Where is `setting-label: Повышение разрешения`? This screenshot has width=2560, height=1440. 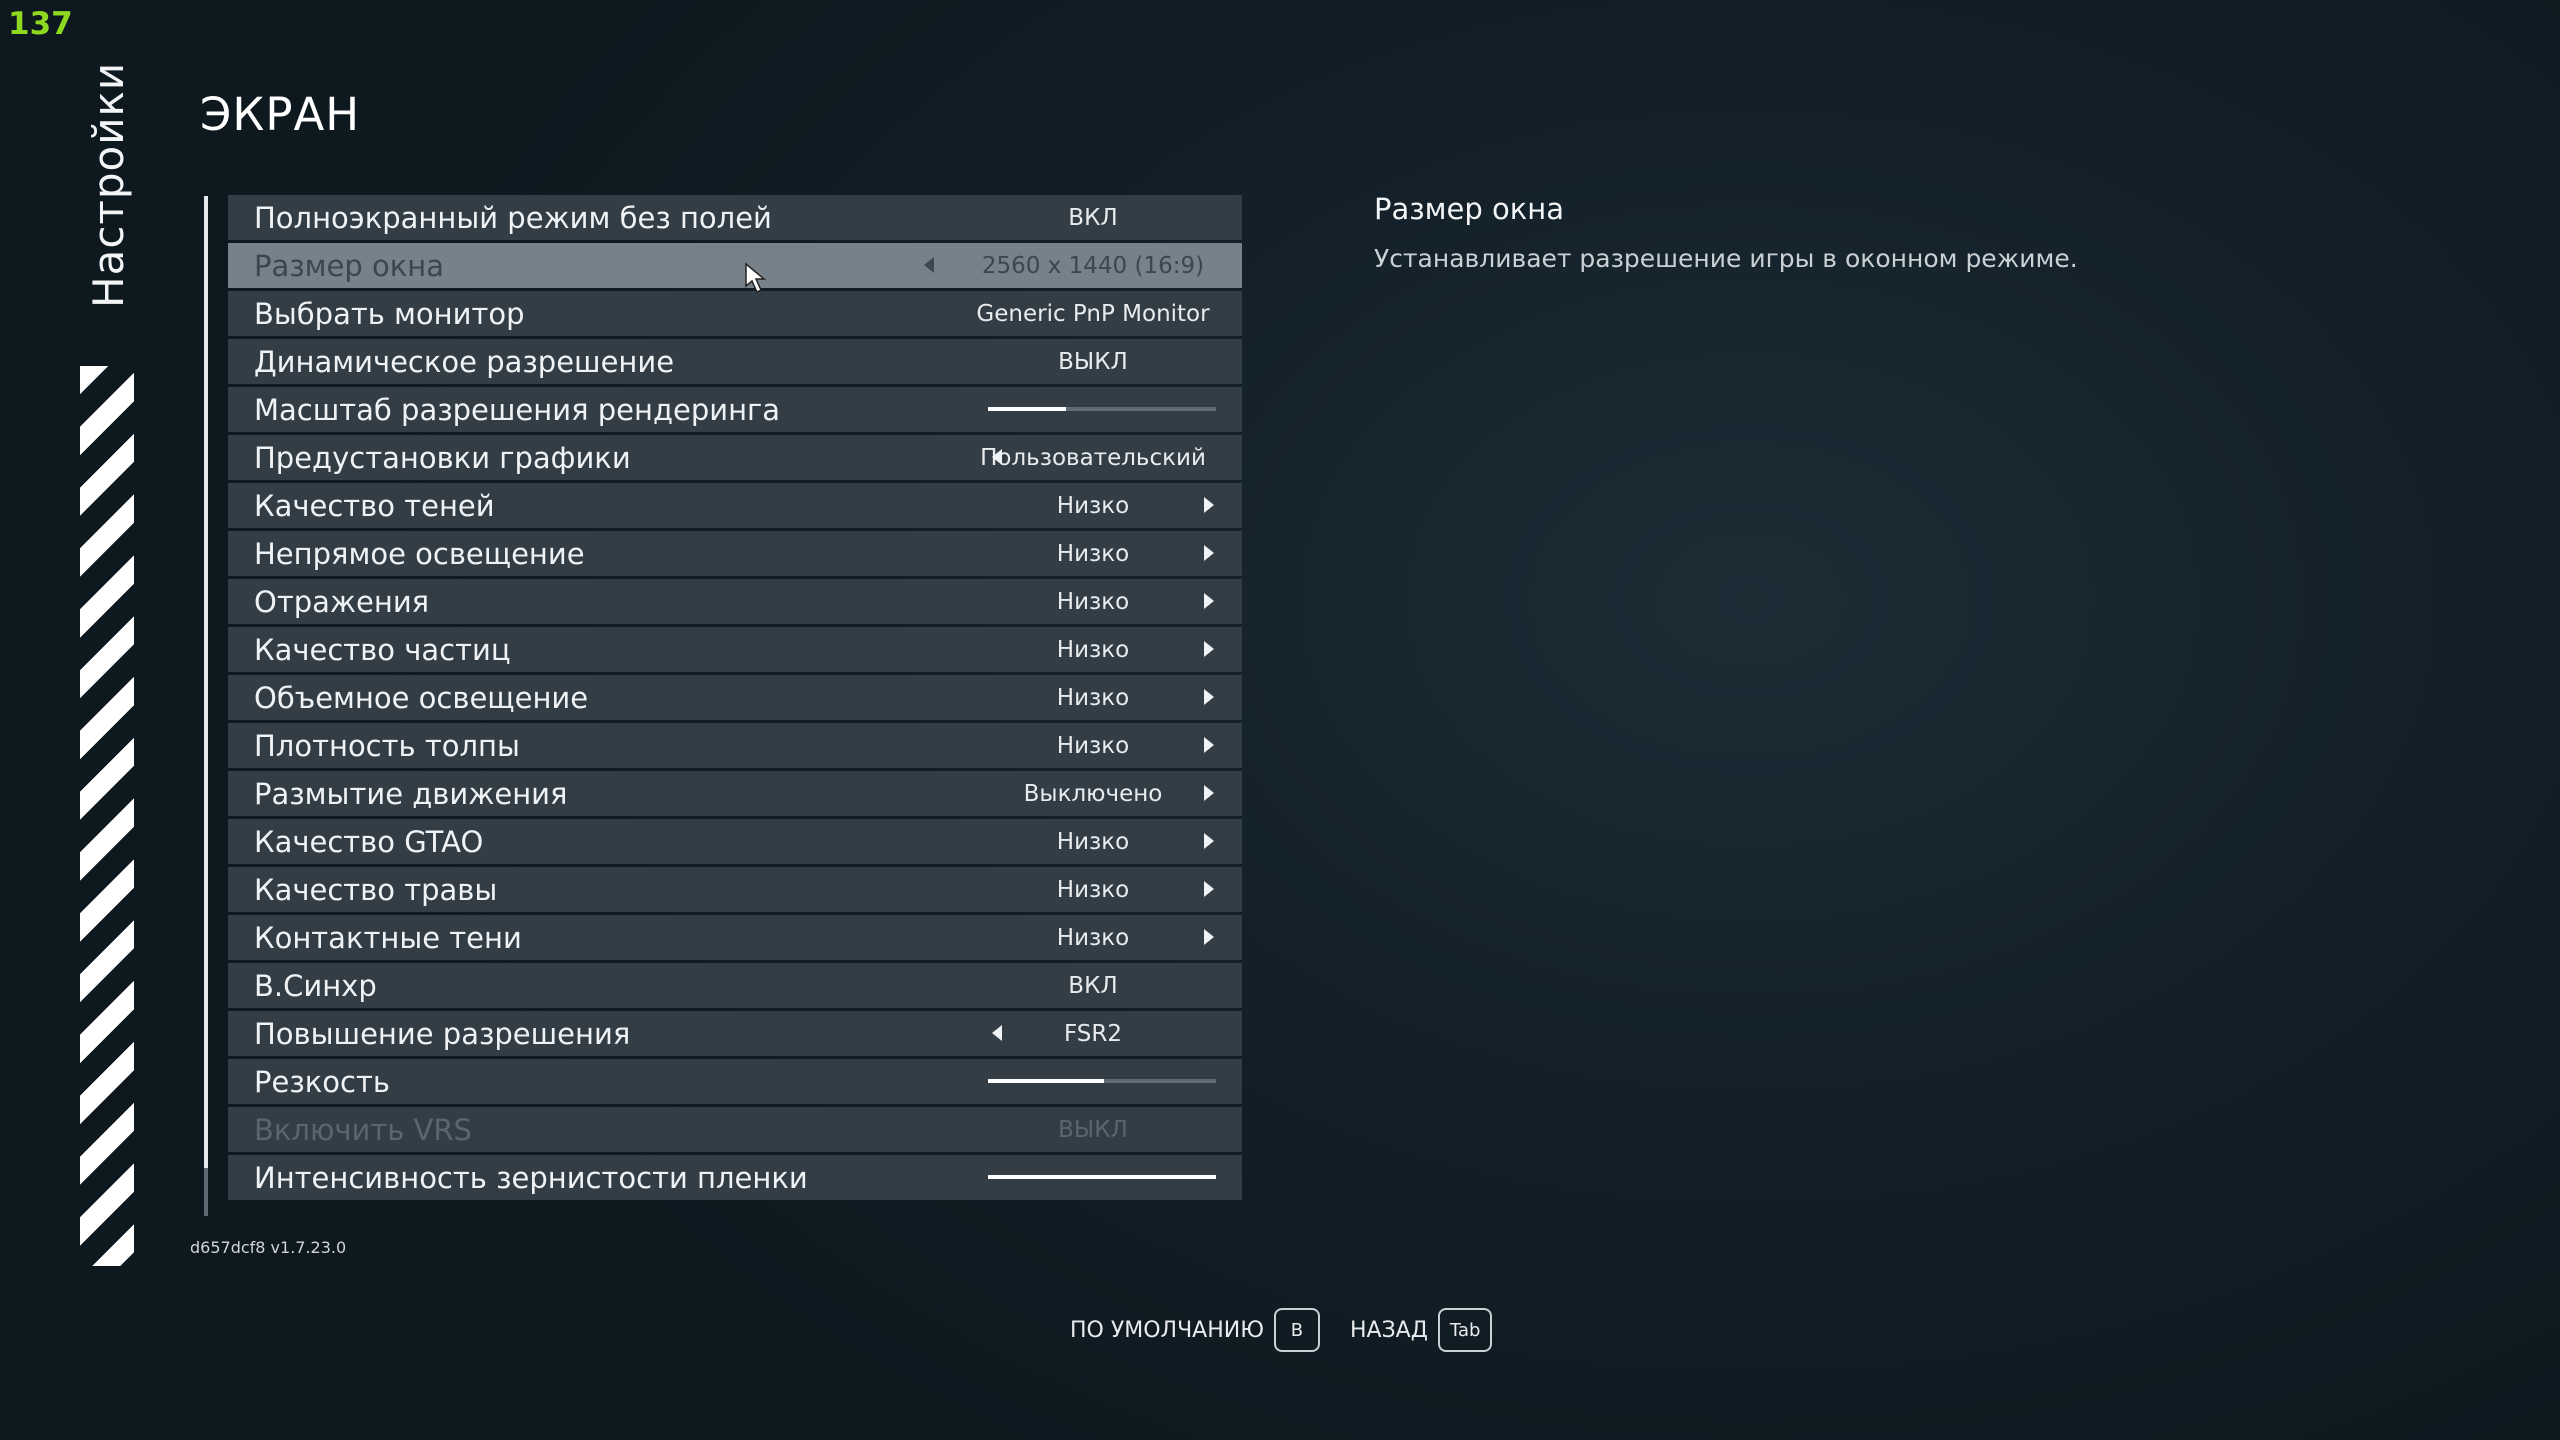
setting-label: Повышение разрешения is located at coordinates (442, 1033).